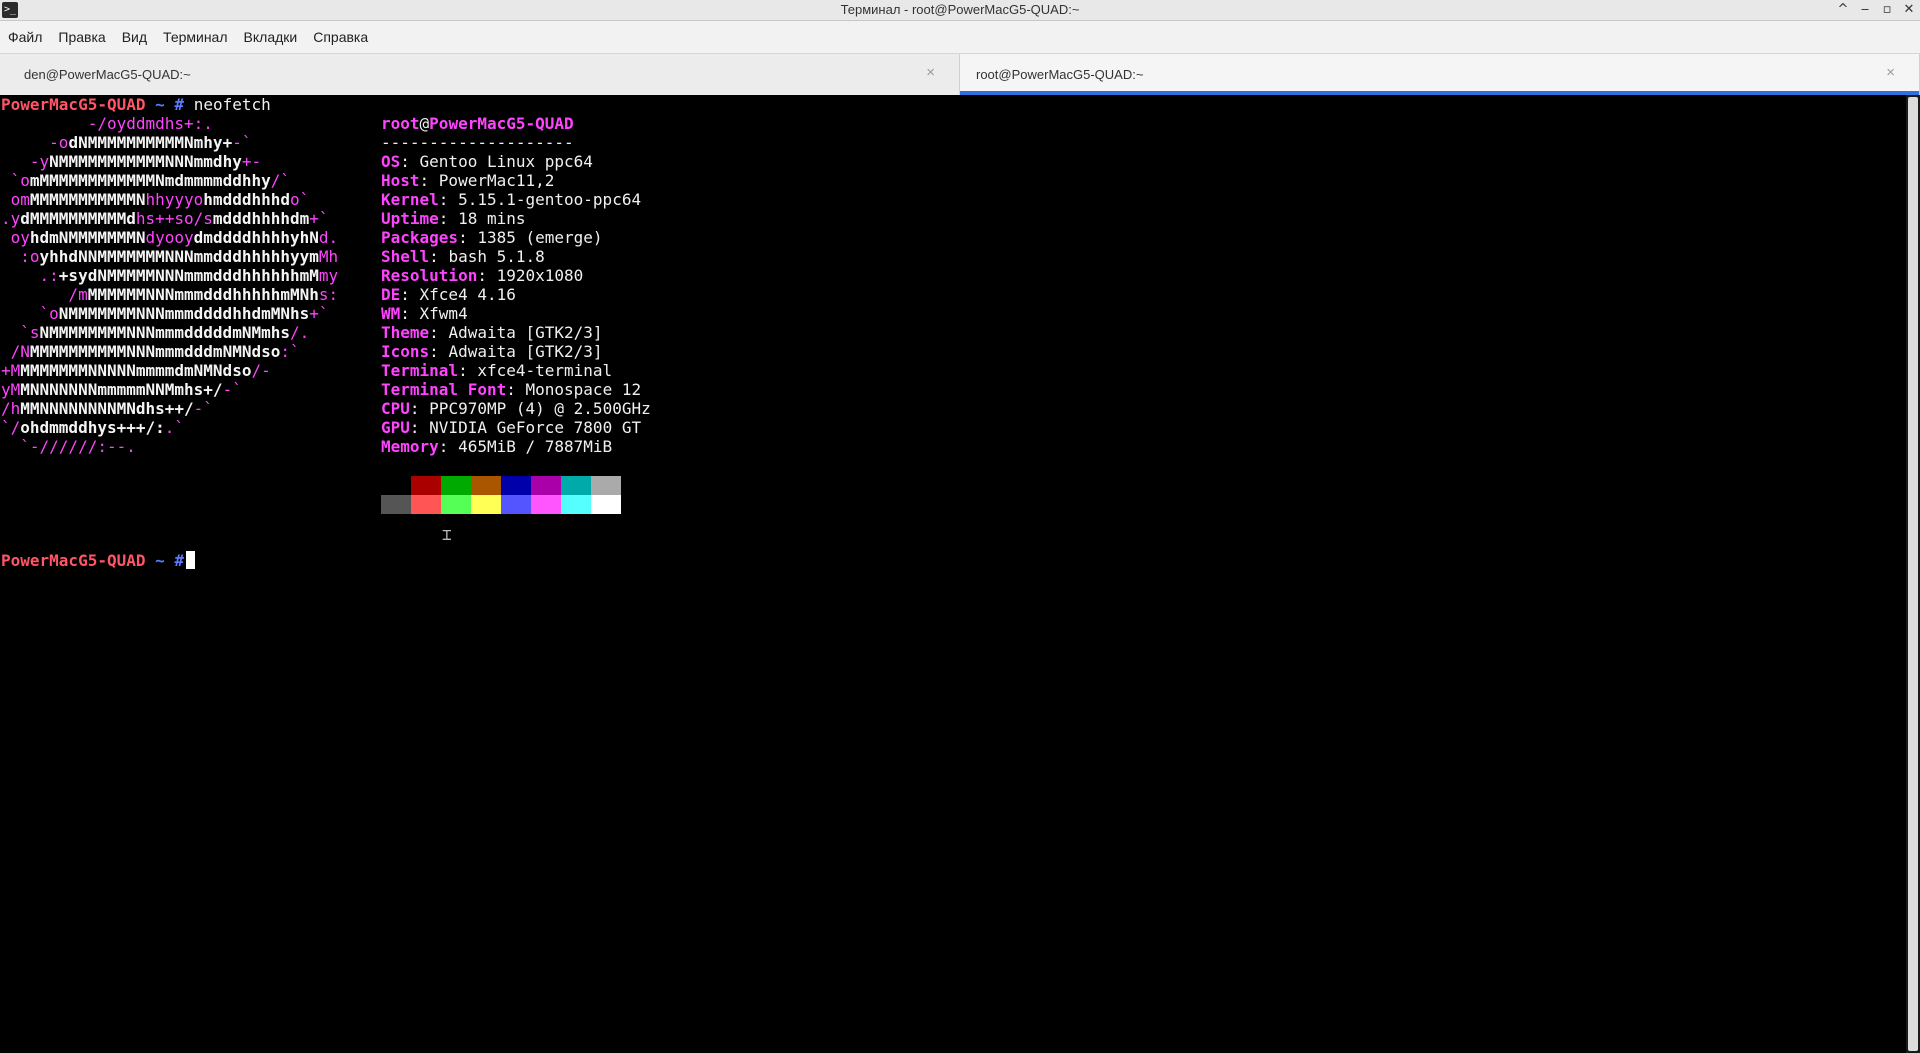  What do you see at coordinates (35, 142) in the screenshot?
I see `logo-fragment: -o` at bounding box center [35, 142].